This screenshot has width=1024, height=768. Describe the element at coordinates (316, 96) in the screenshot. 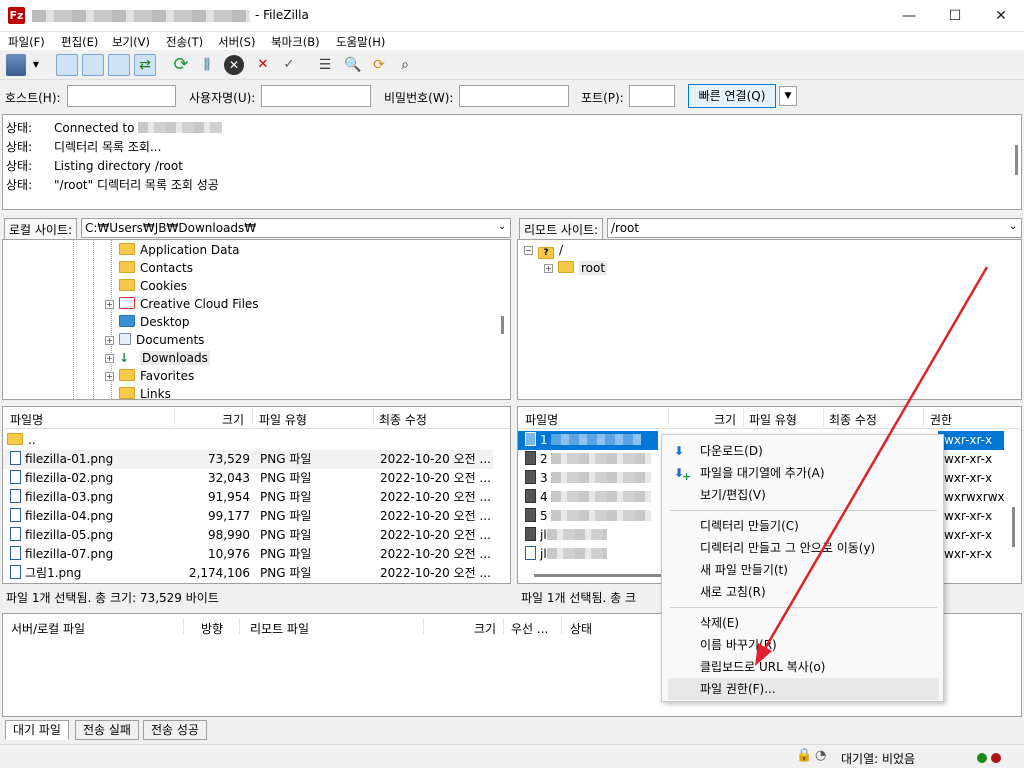

I see `username-input` at that location.